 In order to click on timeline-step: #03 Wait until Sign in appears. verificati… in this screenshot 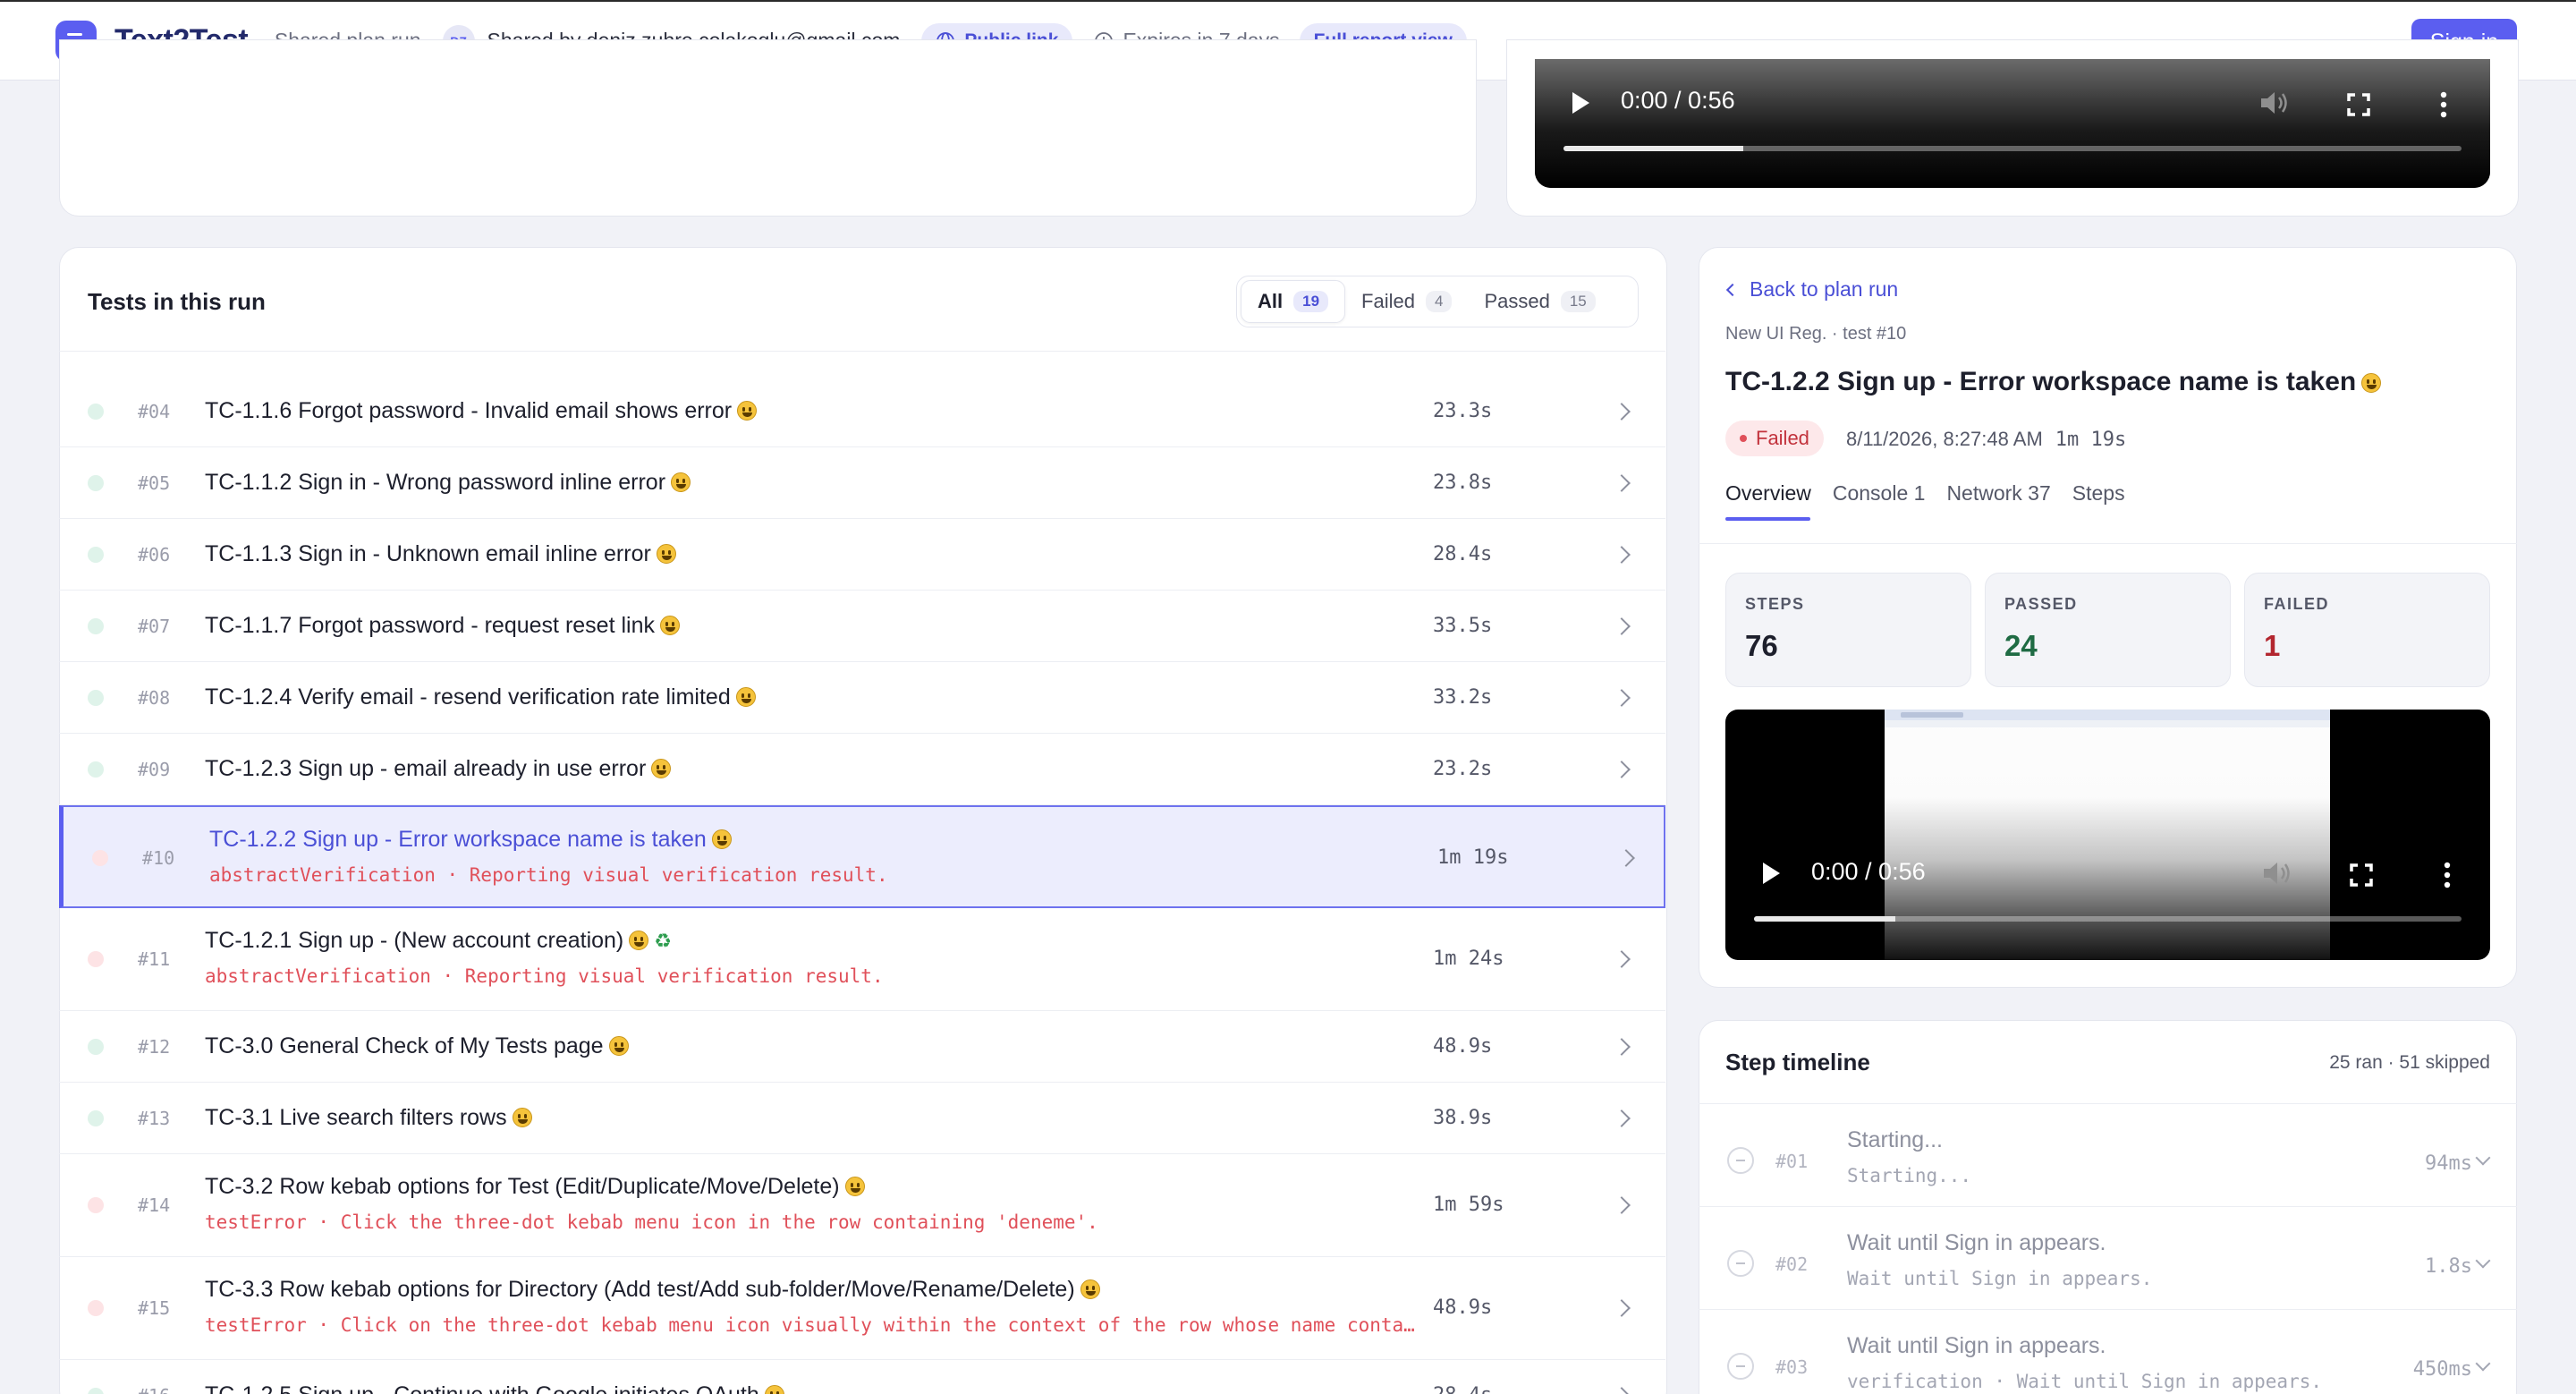, I will do `click(2108, 1352)`.